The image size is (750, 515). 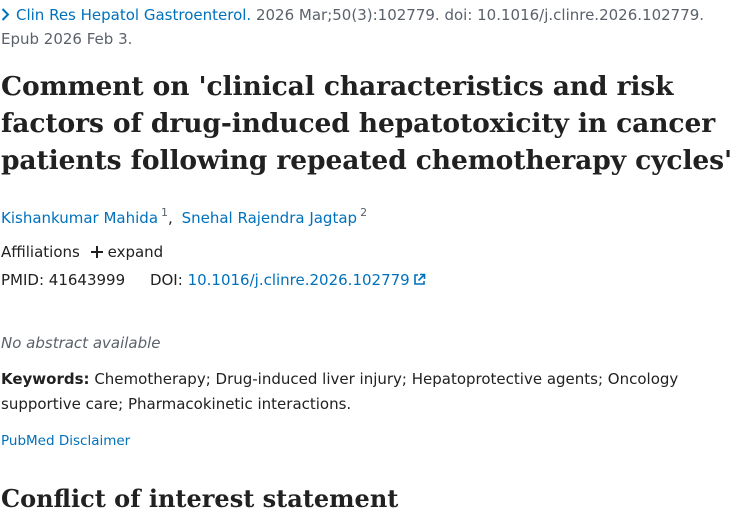 What do you see at coordinates (166, 280) in the screenshot?
I see `doi-label: DOI:` at bounding box center [166, 280].